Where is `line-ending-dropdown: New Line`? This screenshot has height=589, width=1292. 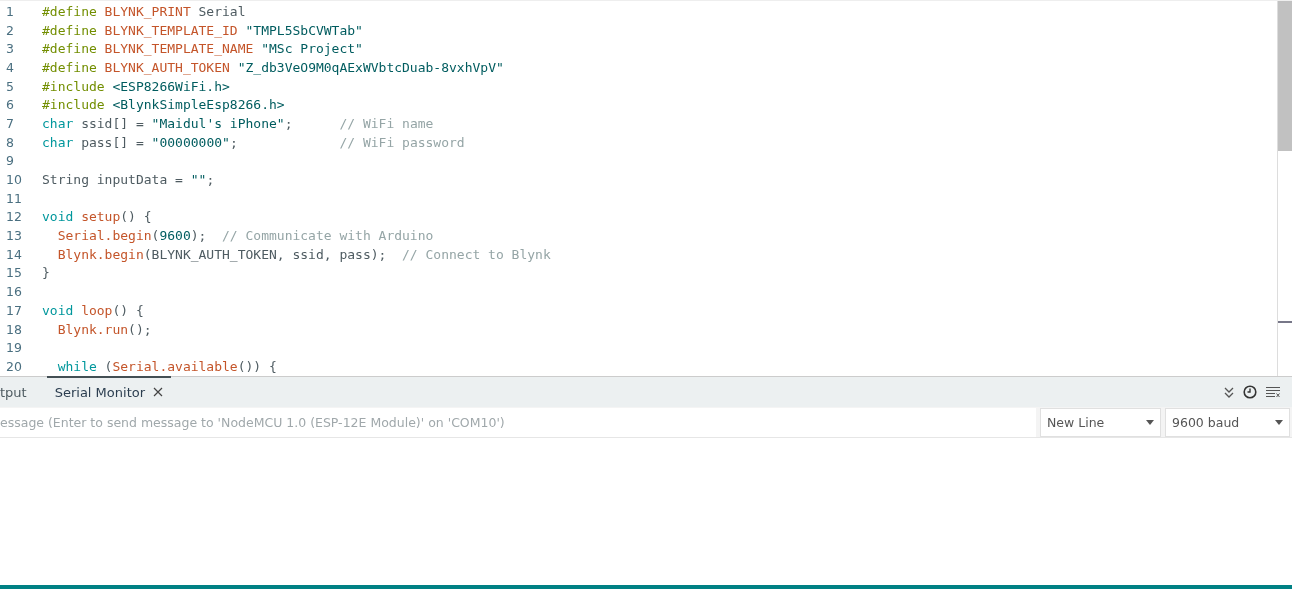
line-ending-dropdown: New Line is located at coordinates (1100, 422).